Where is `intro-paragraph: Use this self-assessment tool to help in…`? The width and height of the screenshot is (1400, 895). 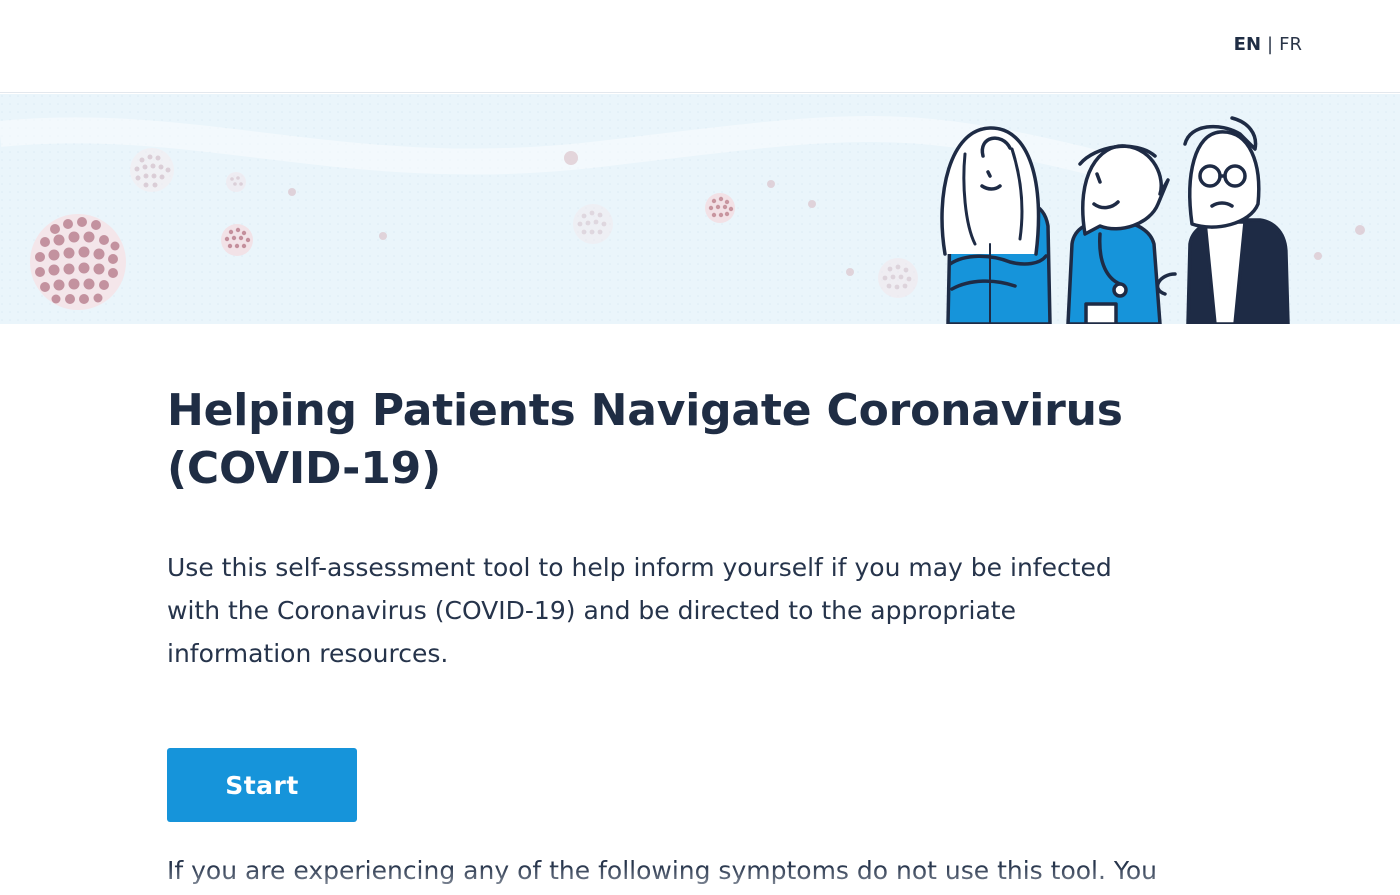
intro-paragraph: Use this self-assessment tool to help in… is located at coordinates (639, 610).